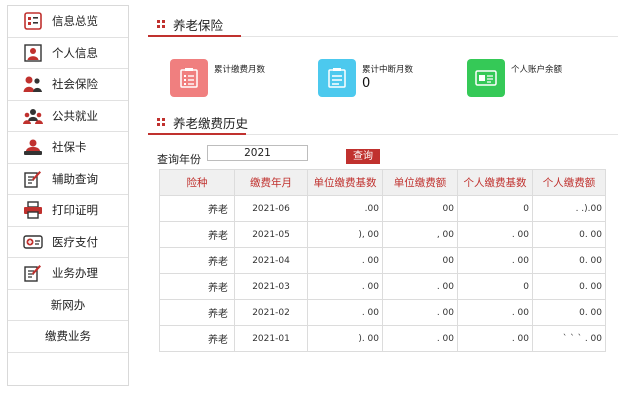  What do you see at coordinates (198, 25) in the screenshot?
I see `section-title: 养老保险` at bounding box center [198, 25].